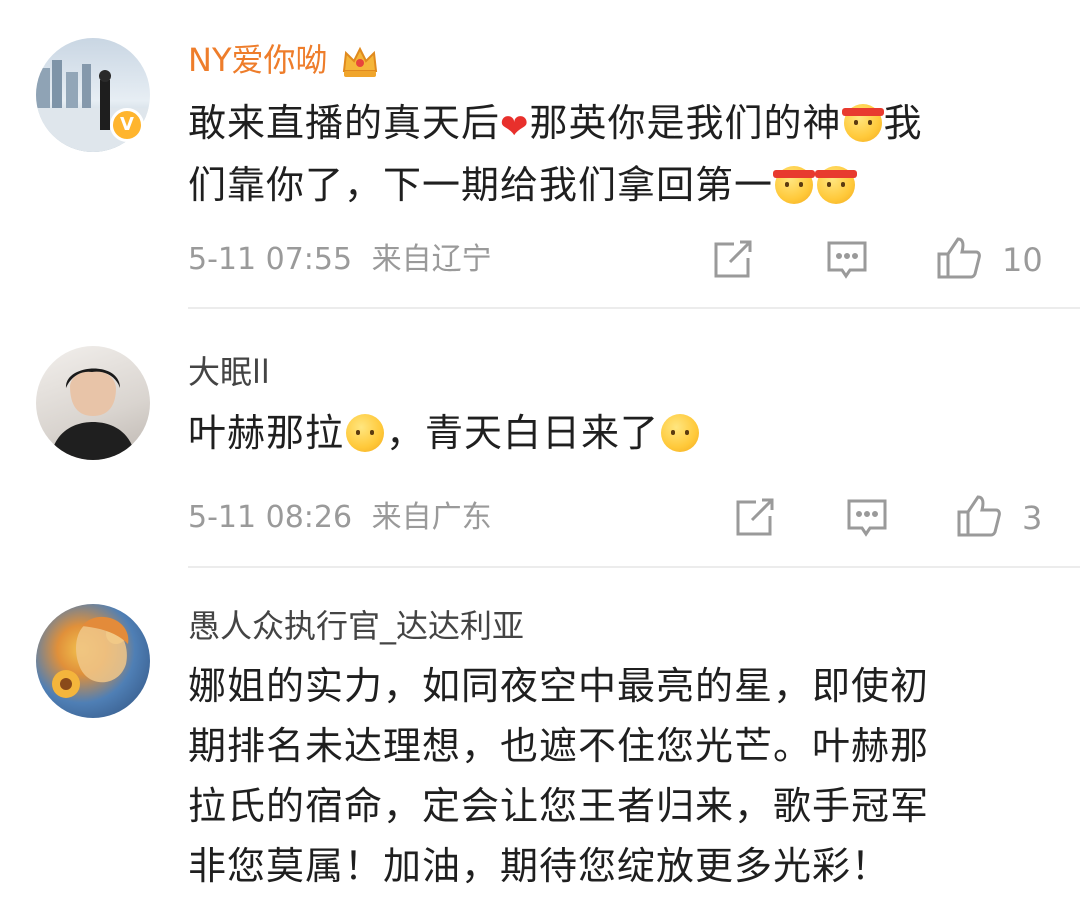  Describe the element at coordinates (356, 626) in the screenshot. I see `username: 愚人众执行官_达达利亚` at that location.